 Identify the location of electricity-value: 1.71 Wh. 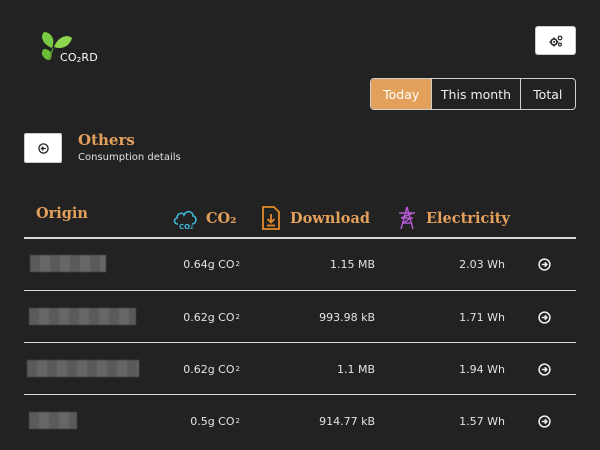
(482, 317).